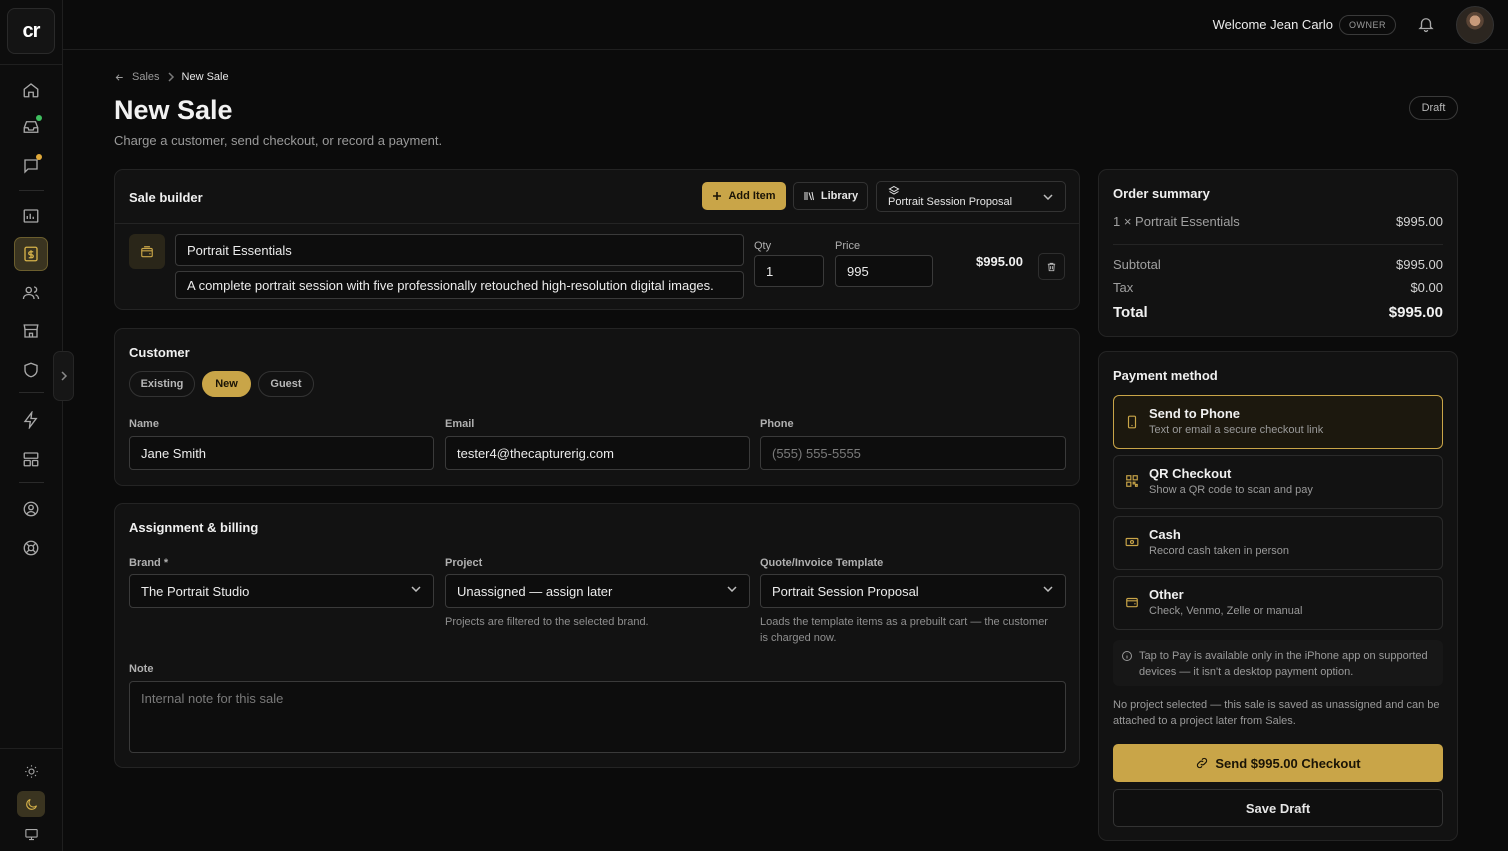  Describe the element at coordinates (205, 77) in the screenshot. I see `breadcrumb-current: New Sale` at that location.